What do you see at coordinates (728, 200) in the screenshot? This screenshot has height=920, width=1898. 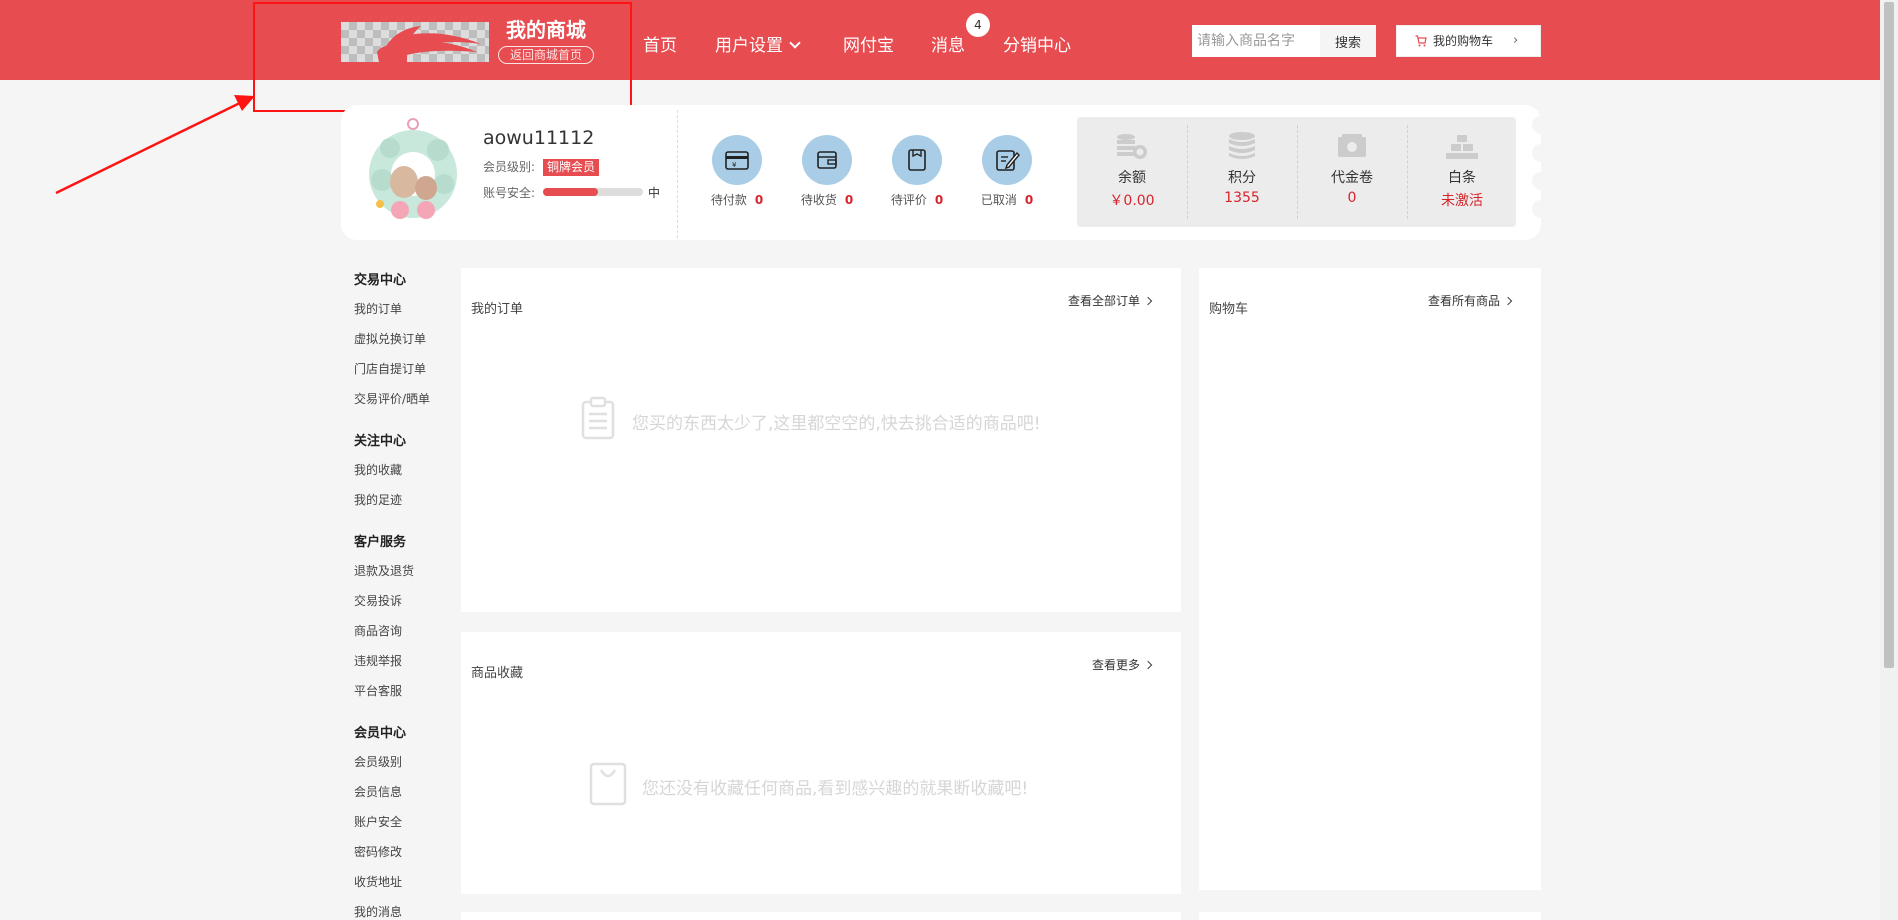 I see `order-stat-label: 待付款` at bounding box center [728, 200].